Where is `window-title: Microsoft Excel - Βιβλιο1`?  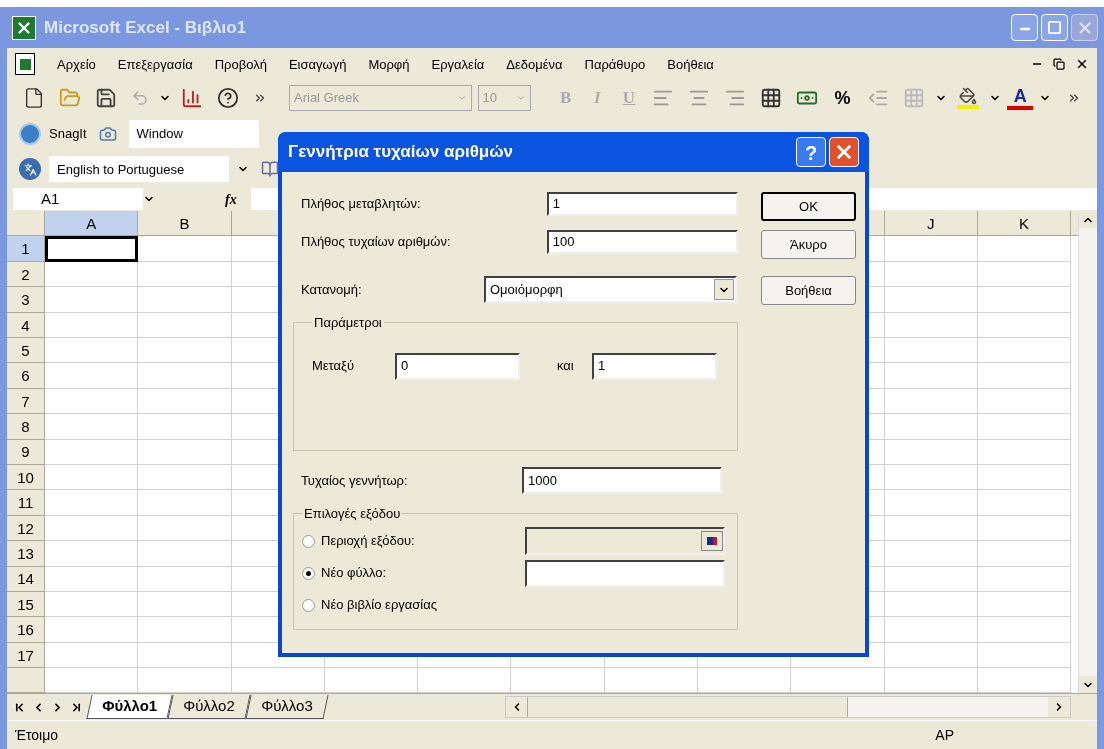 window-title: Microsoft Excel - Βιβλιο1 is located at coordinates (146, 27).